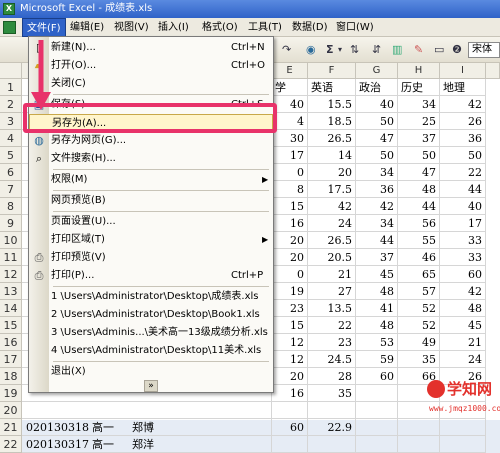 The width and height of the screenshot is (500, 453). I want to click on score-cell: 17.5, so click(332, 189).